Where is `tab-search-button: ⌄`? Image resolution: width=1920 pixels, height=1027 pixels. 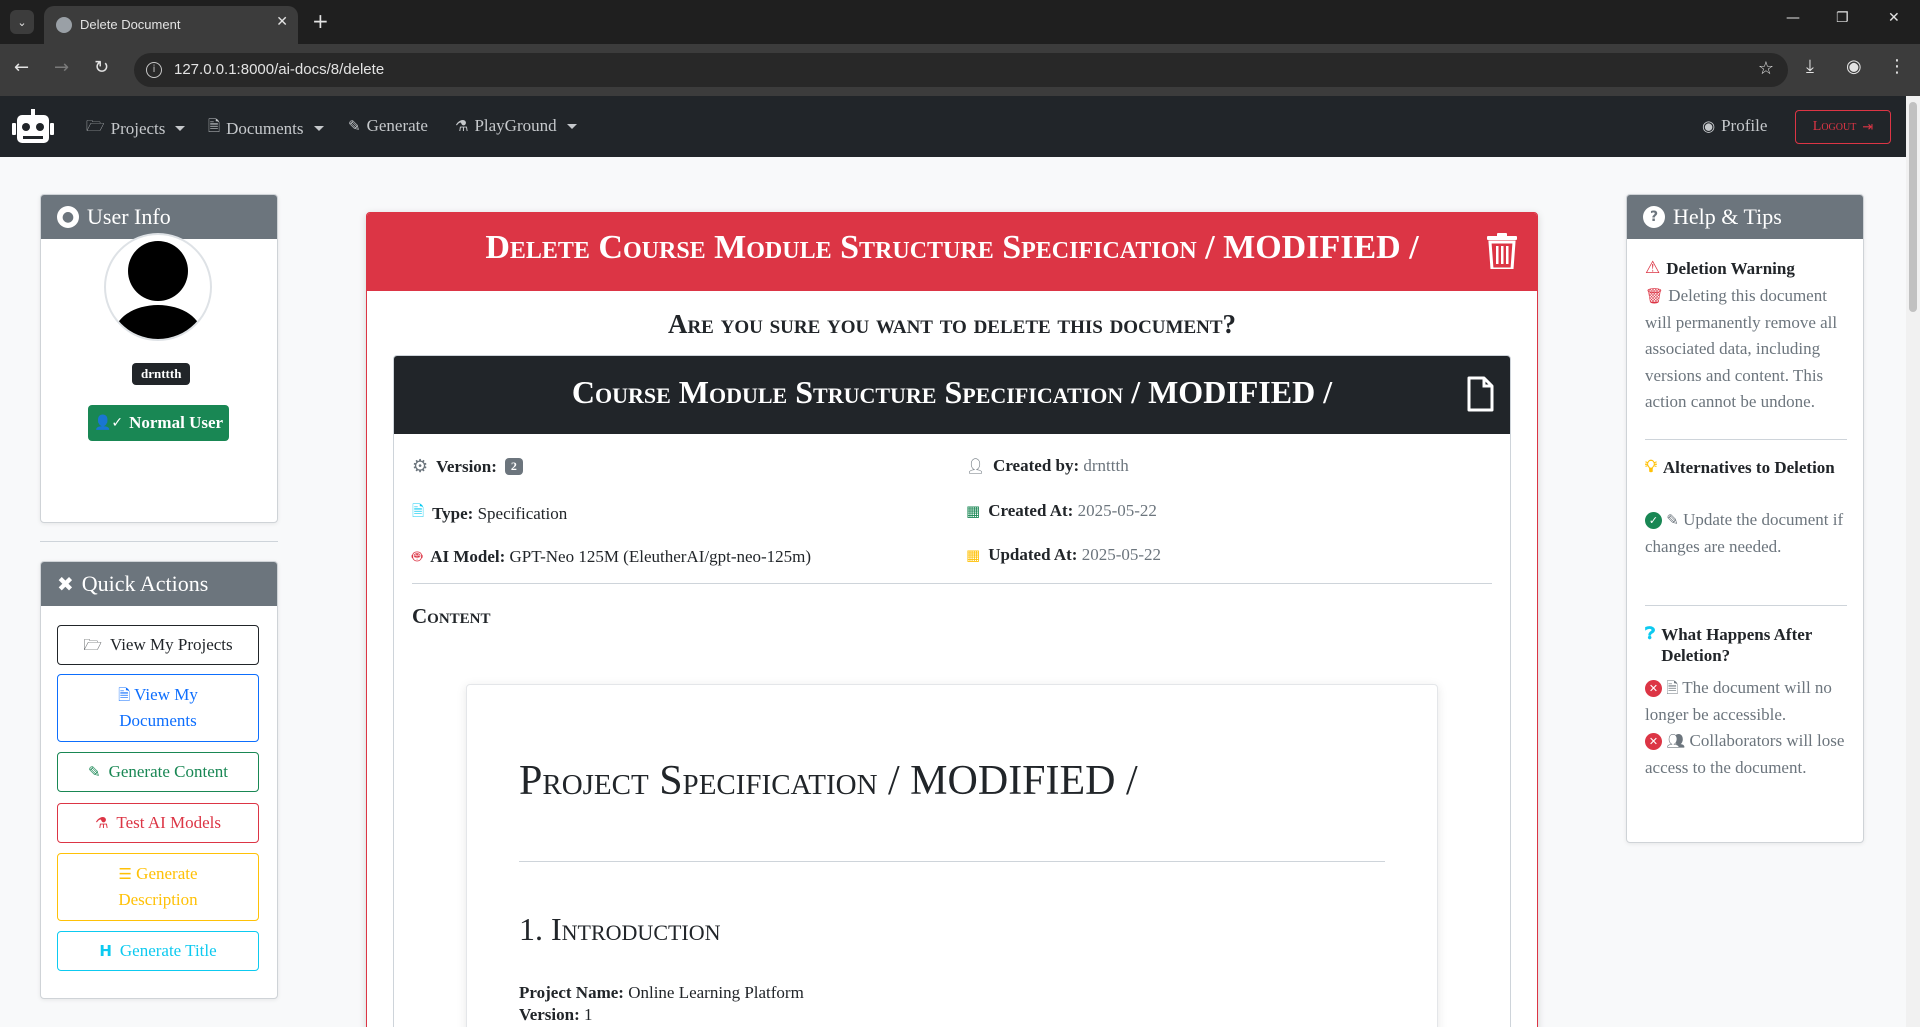 tab-search-button: ⌄ is located at coordinates (22, 22).